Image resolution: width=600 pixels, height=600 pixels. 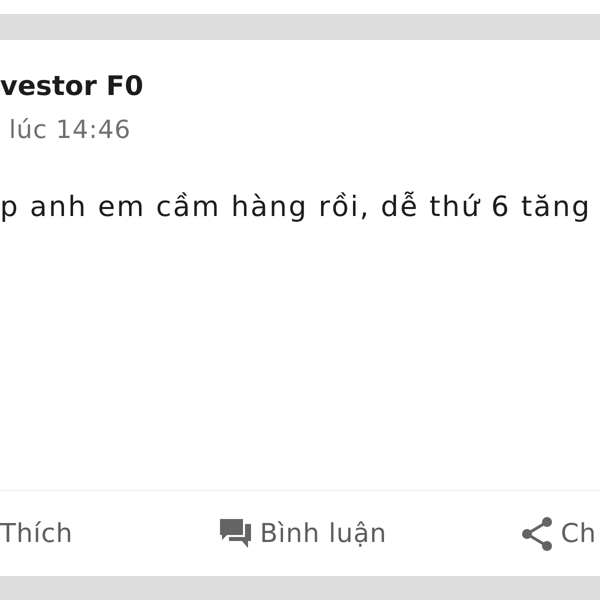 What do you see at coordinates (558, 533) in the screenshot?
I see `share-button: Ch` at bounding box center [558, 533].